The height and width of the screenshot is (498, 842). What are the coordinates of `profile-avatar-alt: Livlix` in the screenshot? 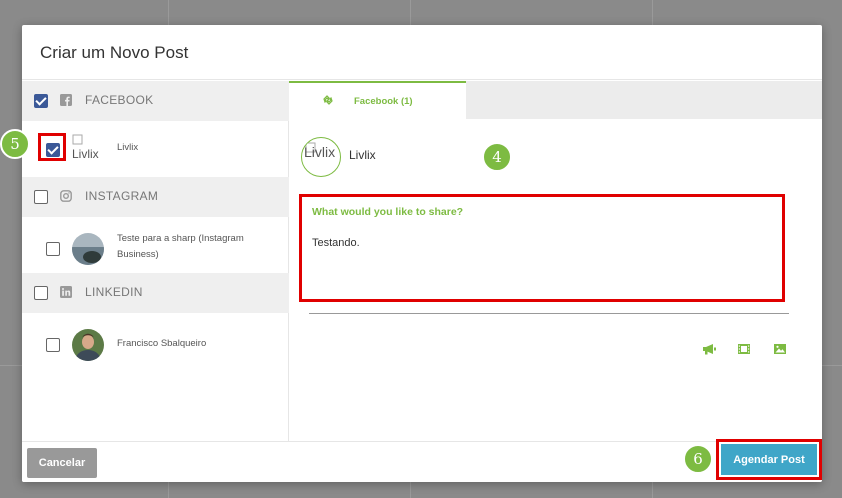 It's located at (320, 152).